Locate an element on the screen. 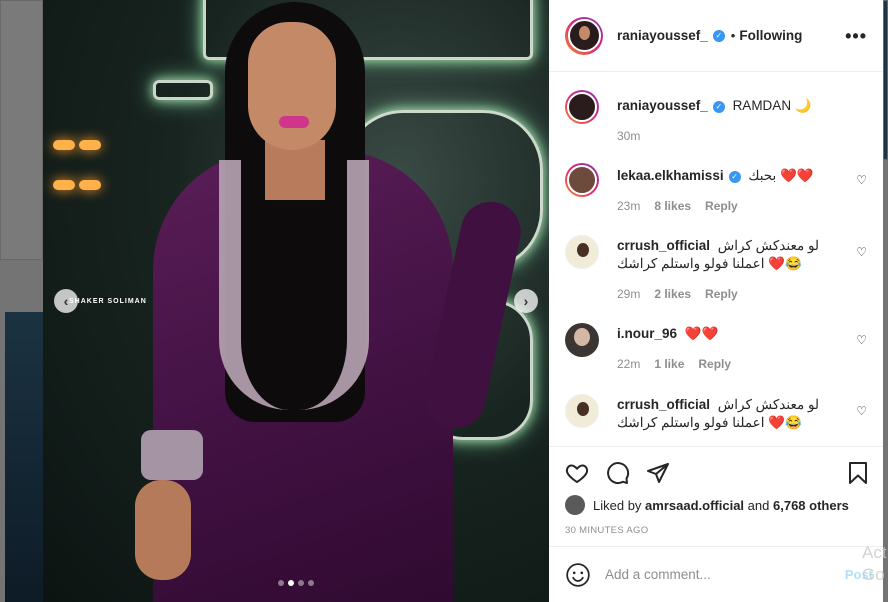 Image resolution: width=888 pixels, height=602 pixels. comment-text: بحبك ❤️❤️ is located at coordinates (781, 175).